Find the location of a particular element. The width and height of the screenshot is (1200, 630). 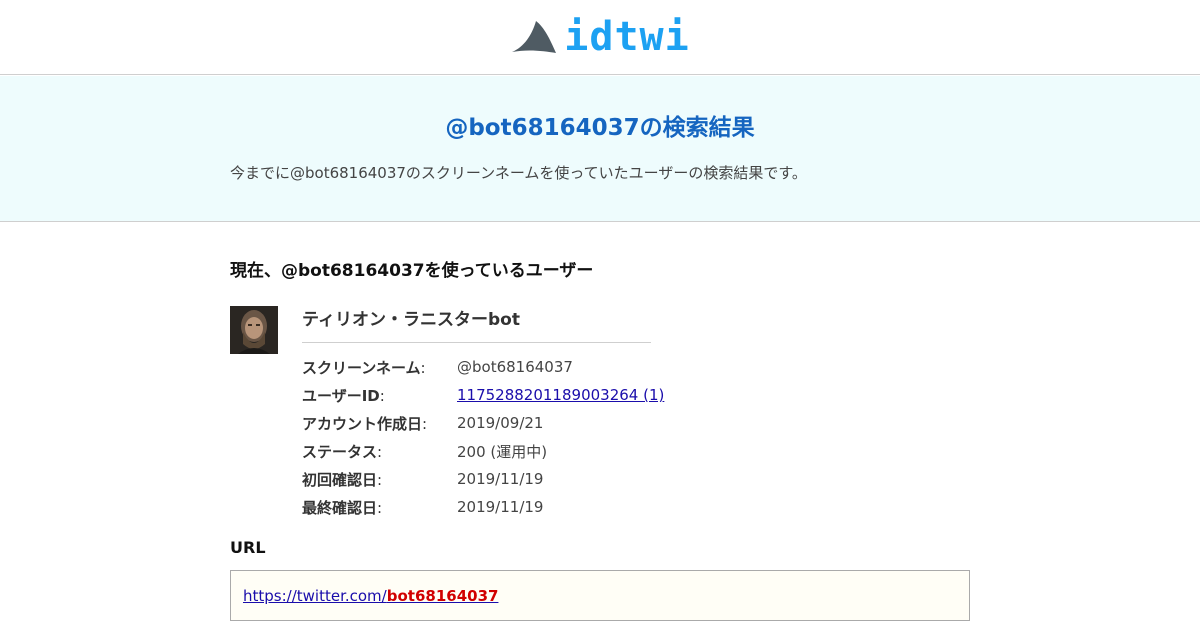

info-value-last-seen: 2019/11/19 is located at coordinates (500, 507).